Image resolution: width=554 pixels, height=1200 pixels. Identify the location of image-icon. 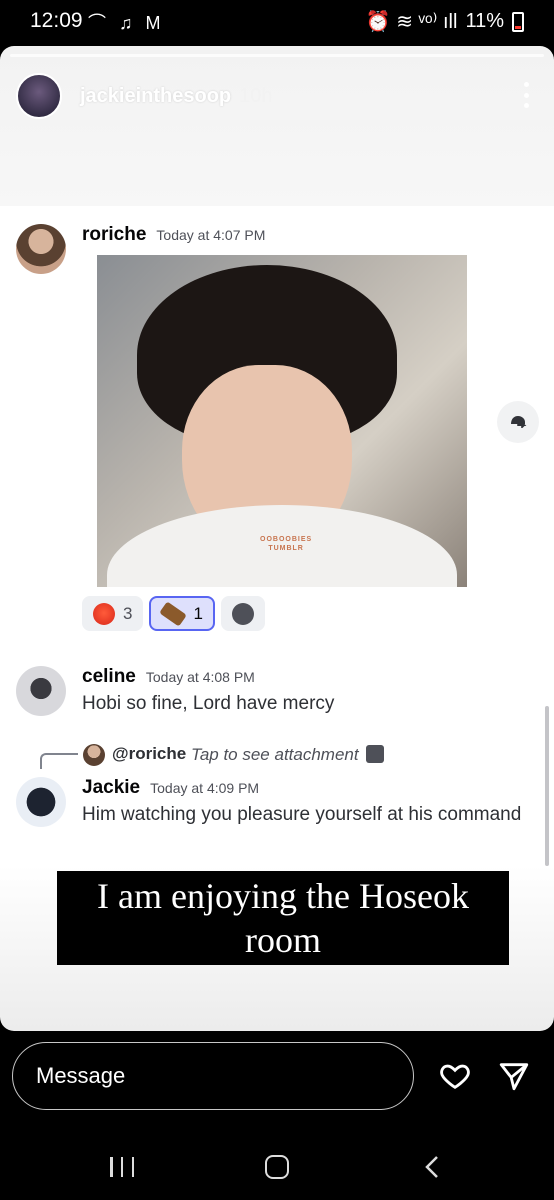
(375, 754).